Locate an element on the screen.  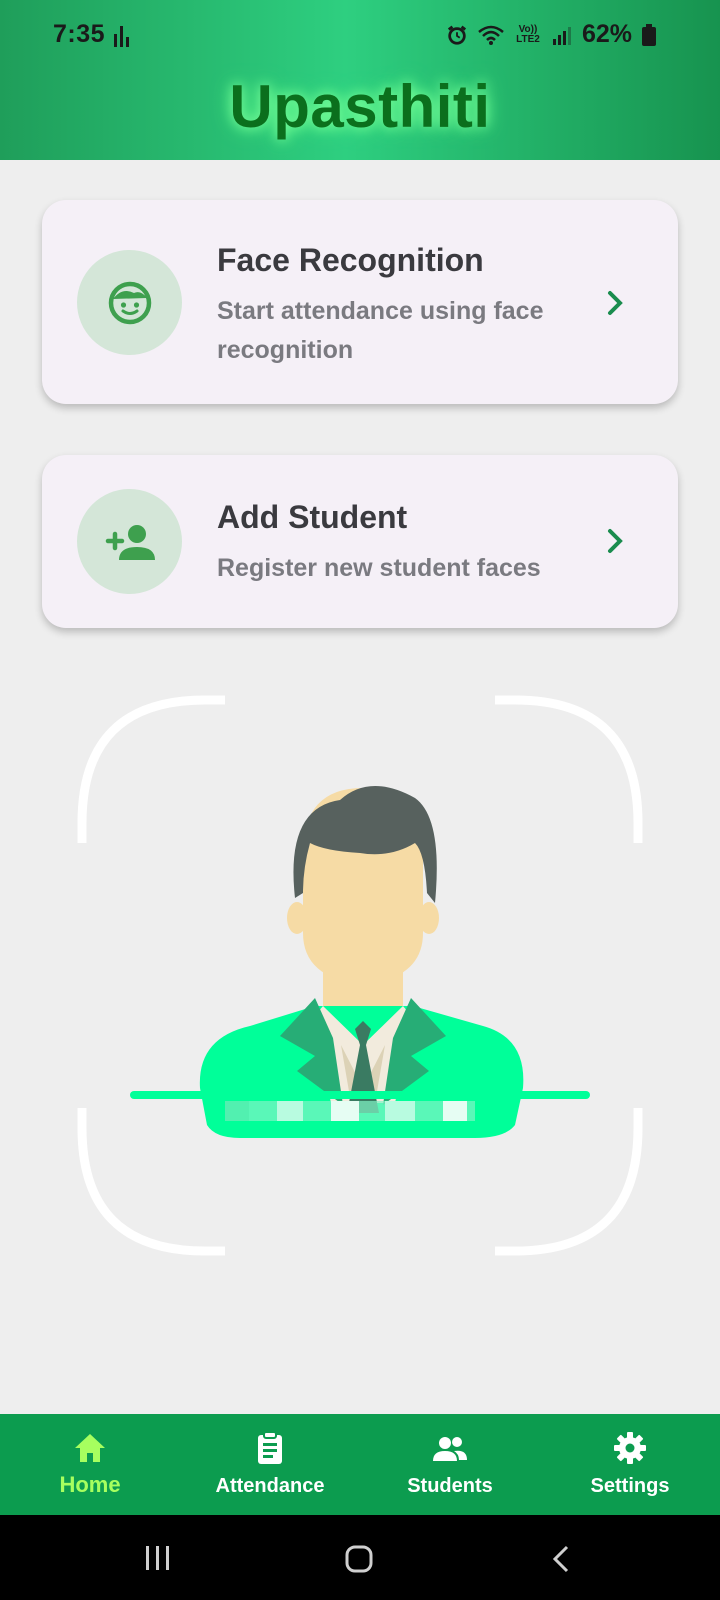
recent-apps-icon is located at coordinates (158, 1558).